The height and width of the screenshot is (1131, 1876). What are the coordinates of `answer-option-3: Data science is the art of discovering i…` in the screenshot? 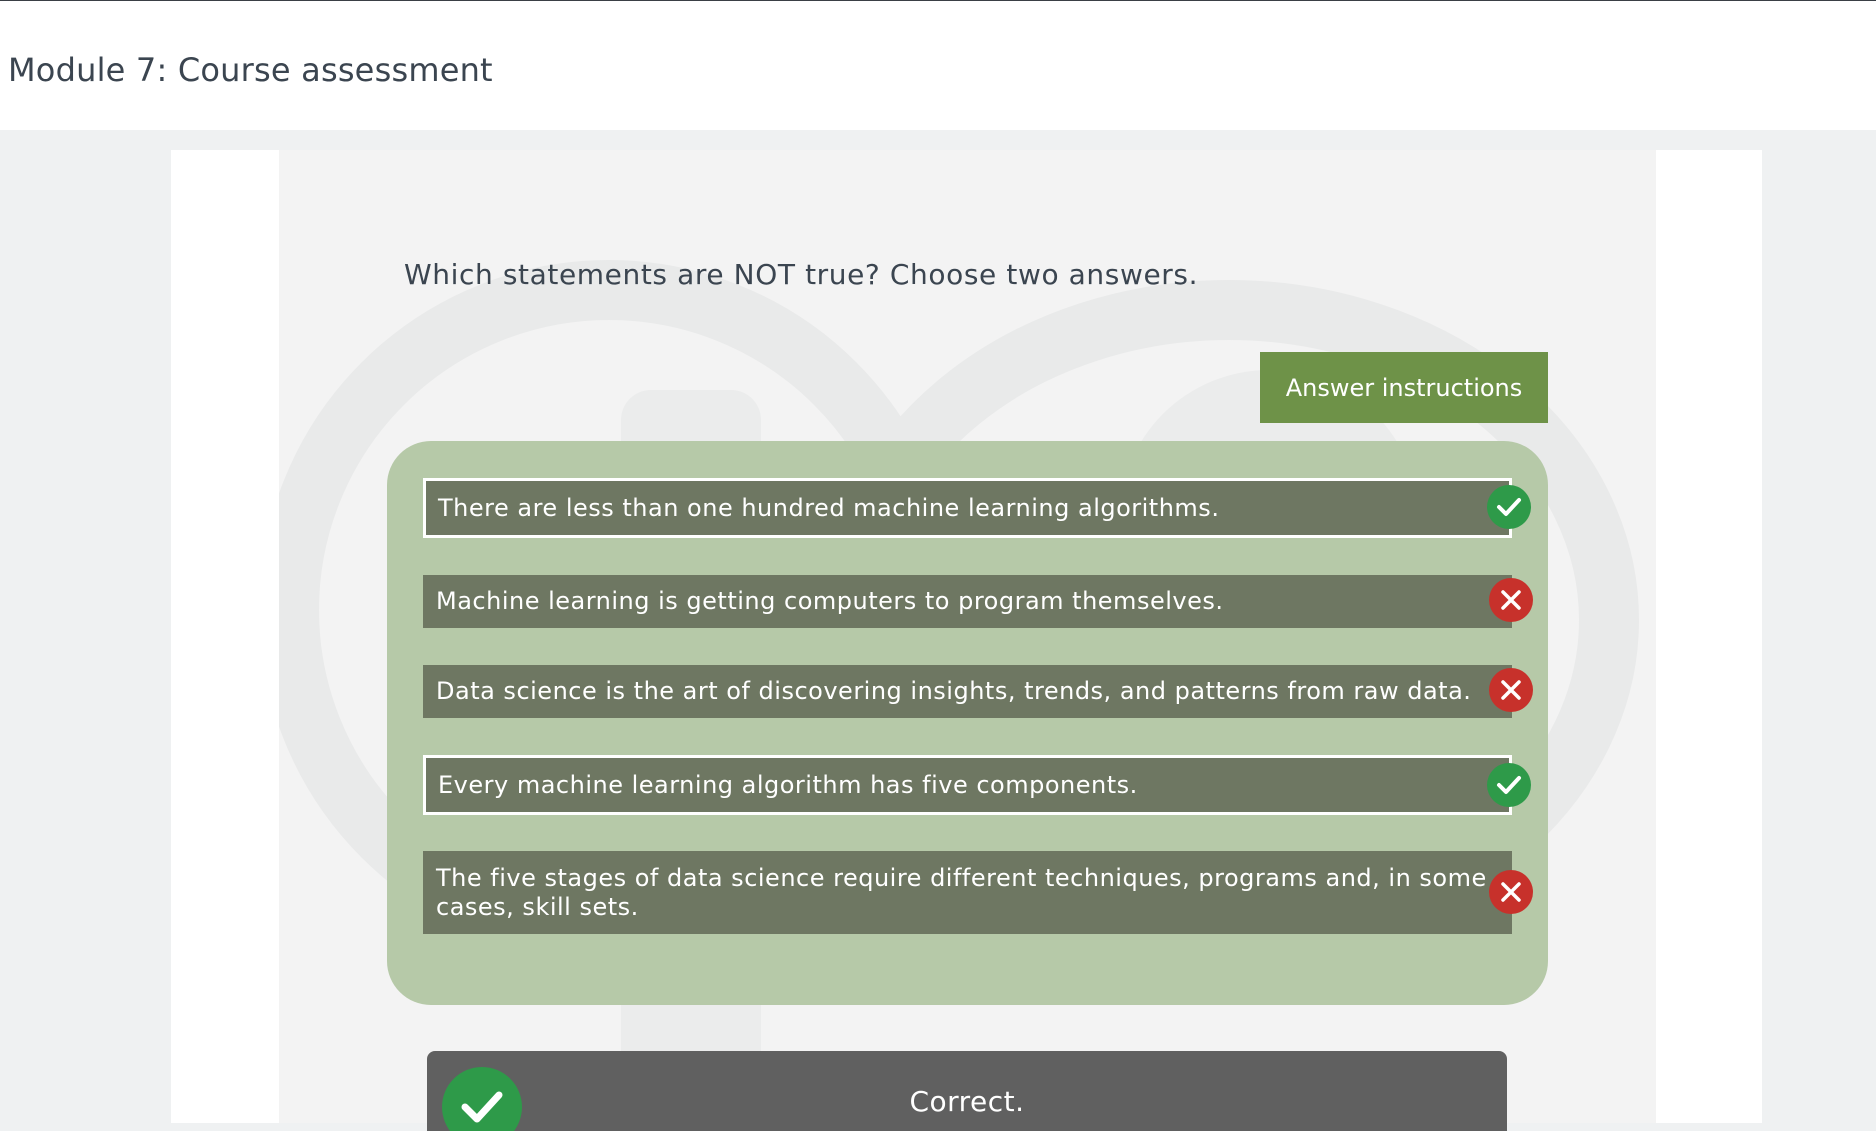 It's located at (967, 691).